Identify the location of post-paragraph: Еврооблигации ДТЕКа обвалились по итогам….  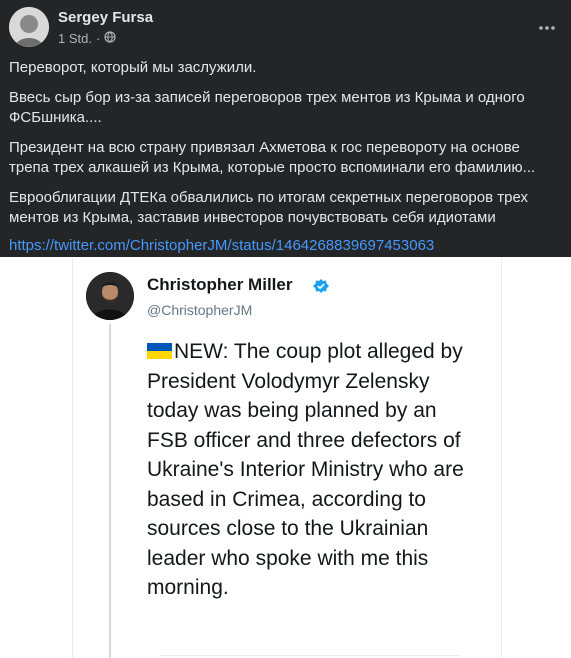
(268, 207).